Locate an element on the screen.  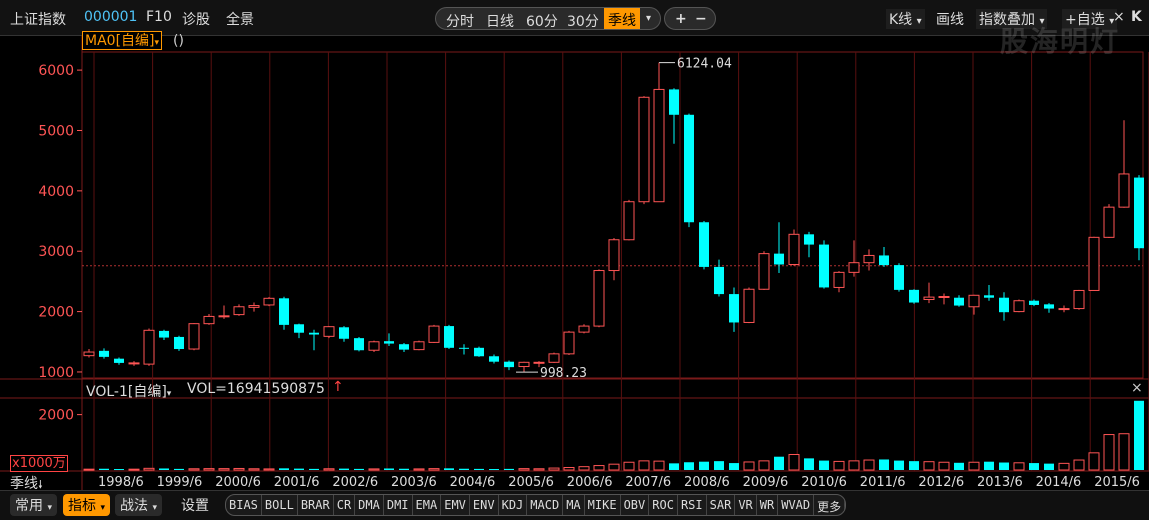
period-tab-30min: 30分 is located at coordinates (583, 21).